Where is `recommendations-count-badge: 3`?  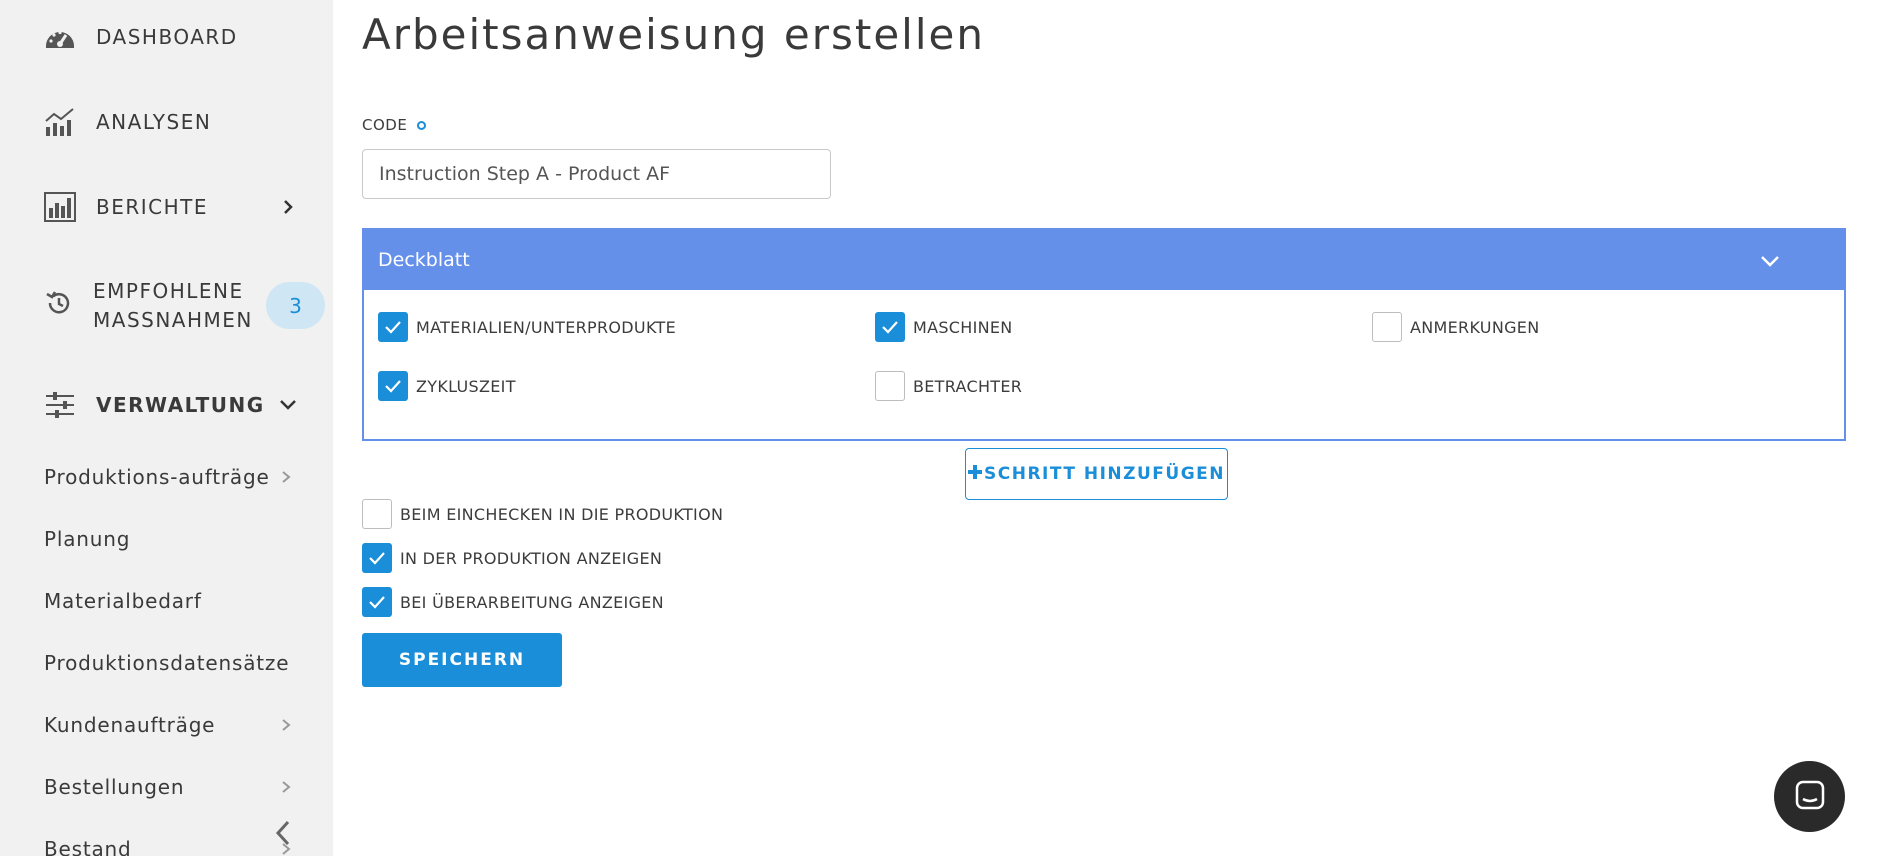 recommendations-count-badge: 3 is located at coordinates (295, 305).